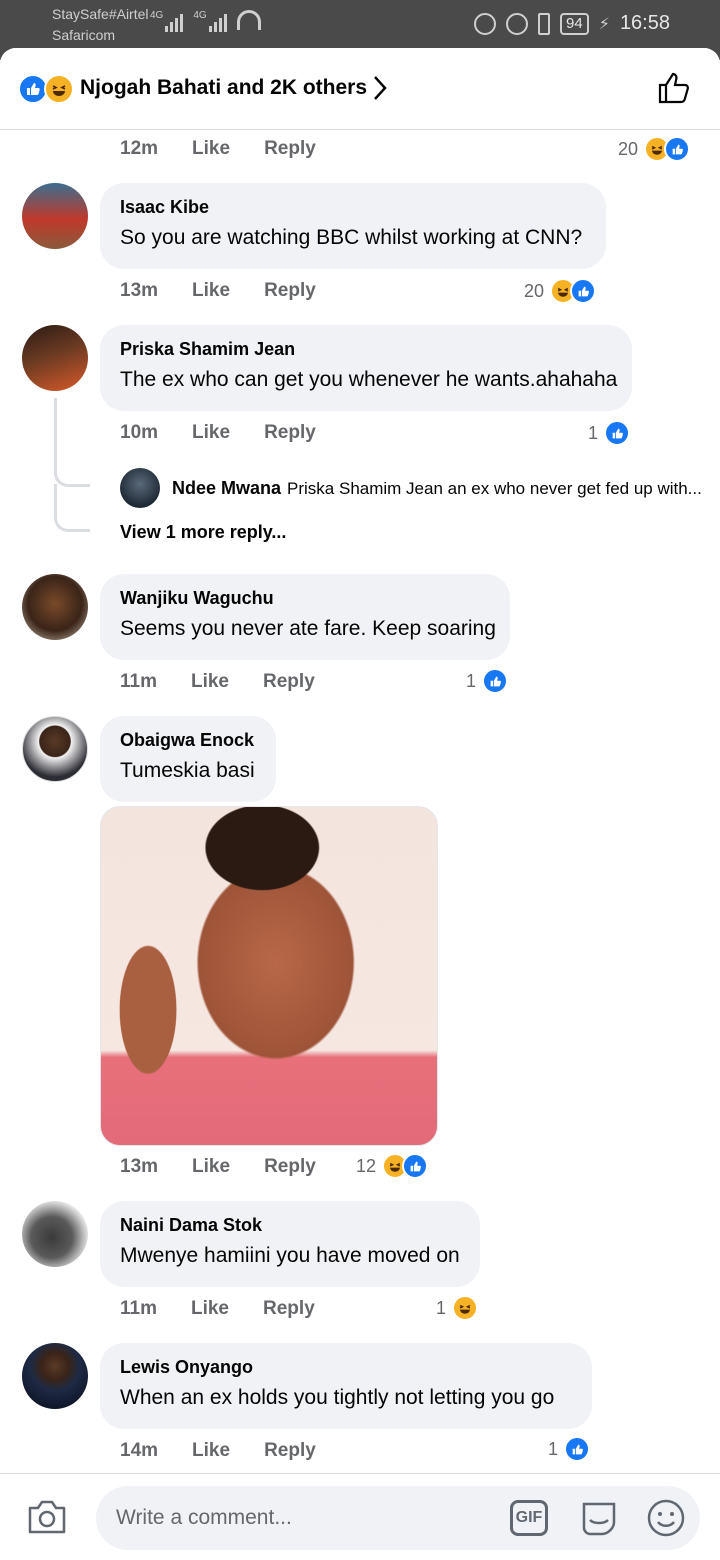  I want to click on reaction-count: 12, so click(366, 1165).